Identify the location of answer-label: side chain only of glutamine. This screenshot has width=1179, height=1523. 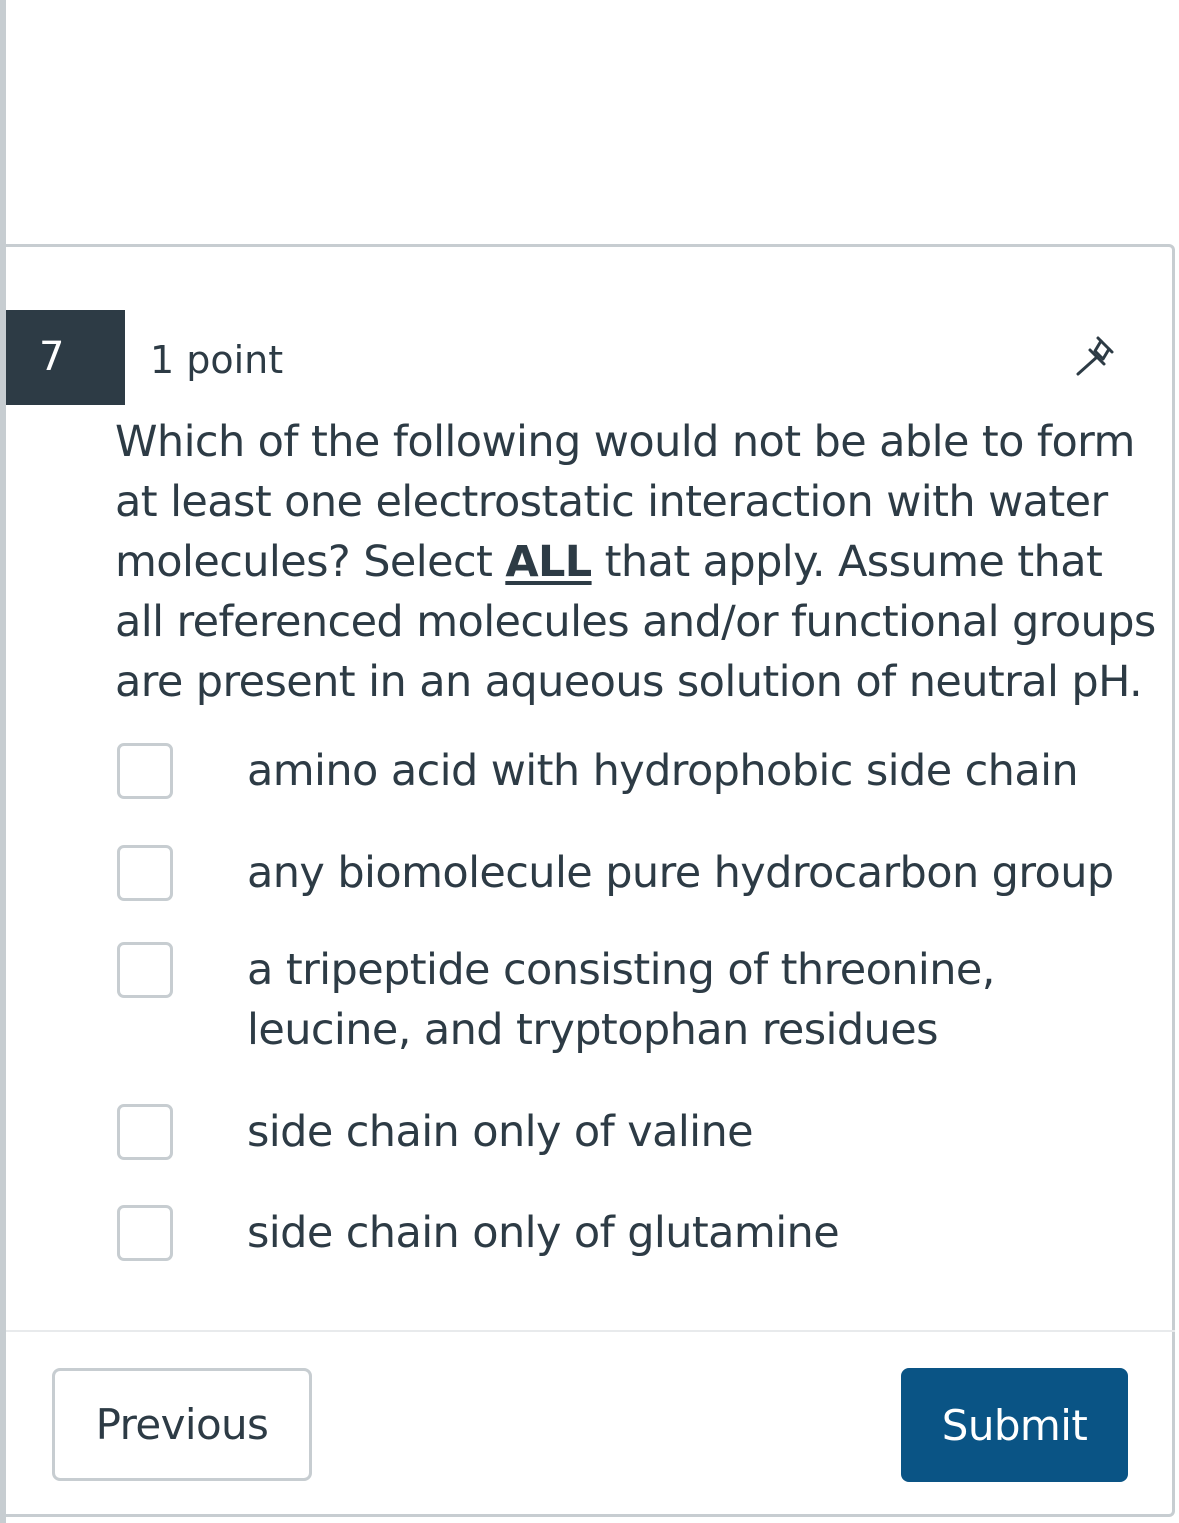
(543, 1233).